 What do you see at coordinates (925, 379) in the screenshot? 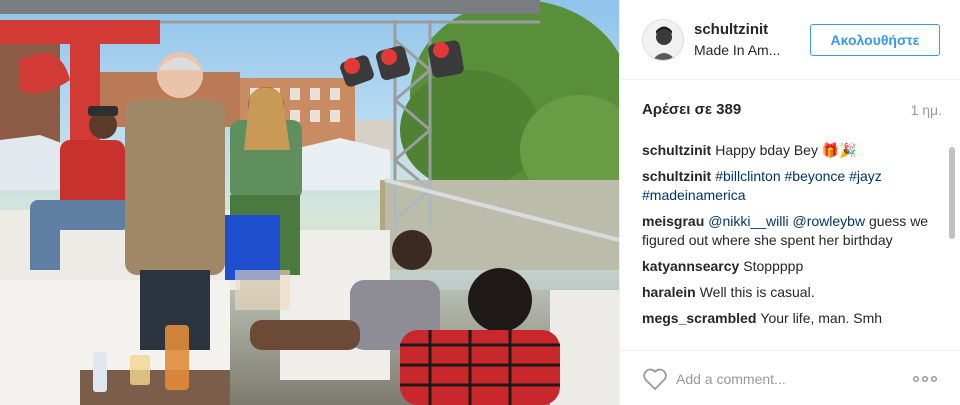
I see `more-options-icon` at bounding box center [925, 379].